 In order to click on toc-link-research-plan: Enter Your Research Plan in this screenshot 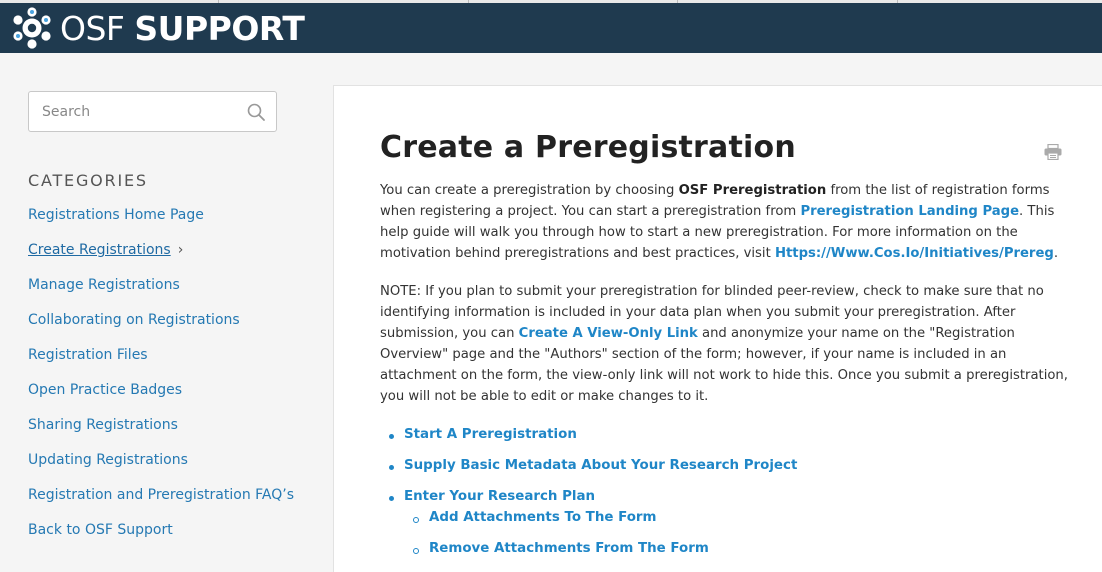, I will do `click(499, 496)`.